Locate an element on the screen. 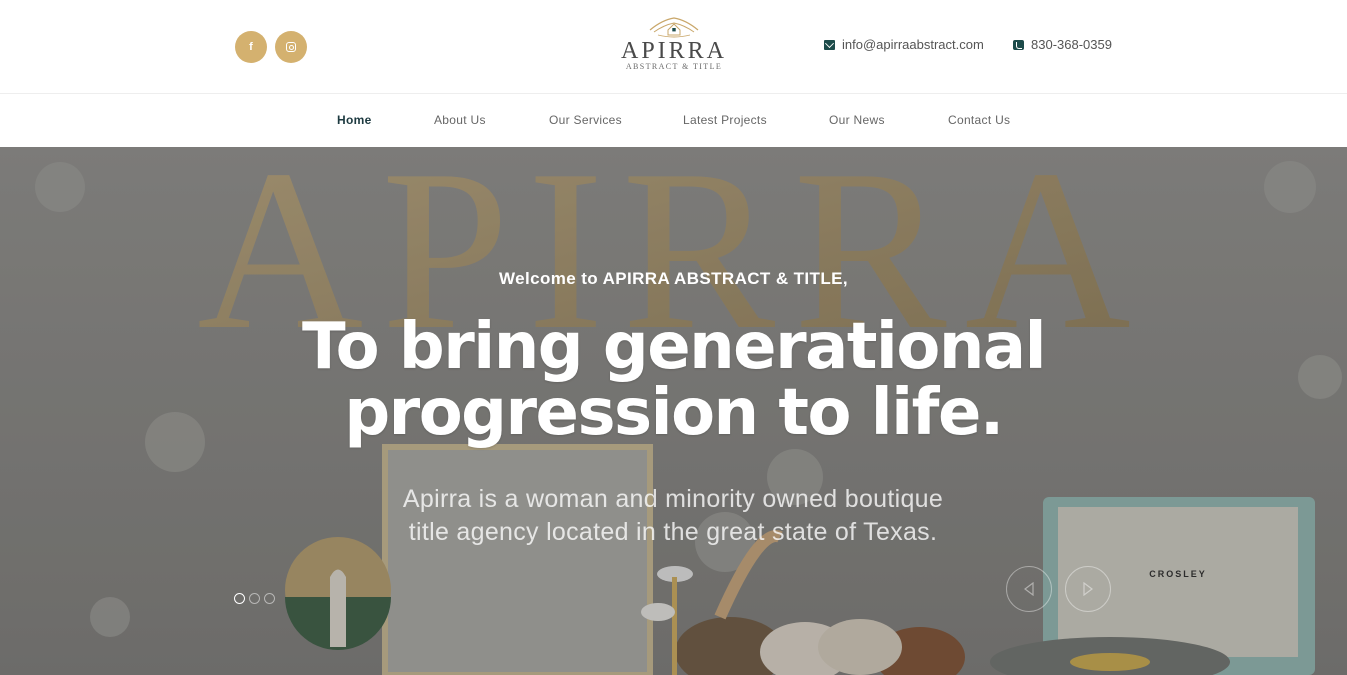  instagram-icon is located at coordinates (291, 47).